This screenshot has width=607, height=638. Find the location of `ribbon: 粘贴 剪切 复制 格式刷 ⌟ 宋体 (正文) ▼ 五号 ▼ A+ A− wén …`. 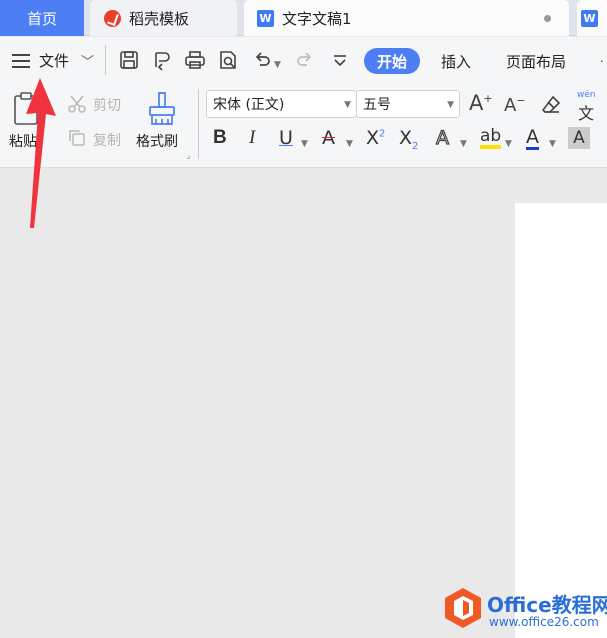

ribbon: 粘贴 剪切 复制 格式刷 ⌟ 宋体 (正文) ▼ 五号 ▼ A+ A− wén … is located at coordinates (303, 126).